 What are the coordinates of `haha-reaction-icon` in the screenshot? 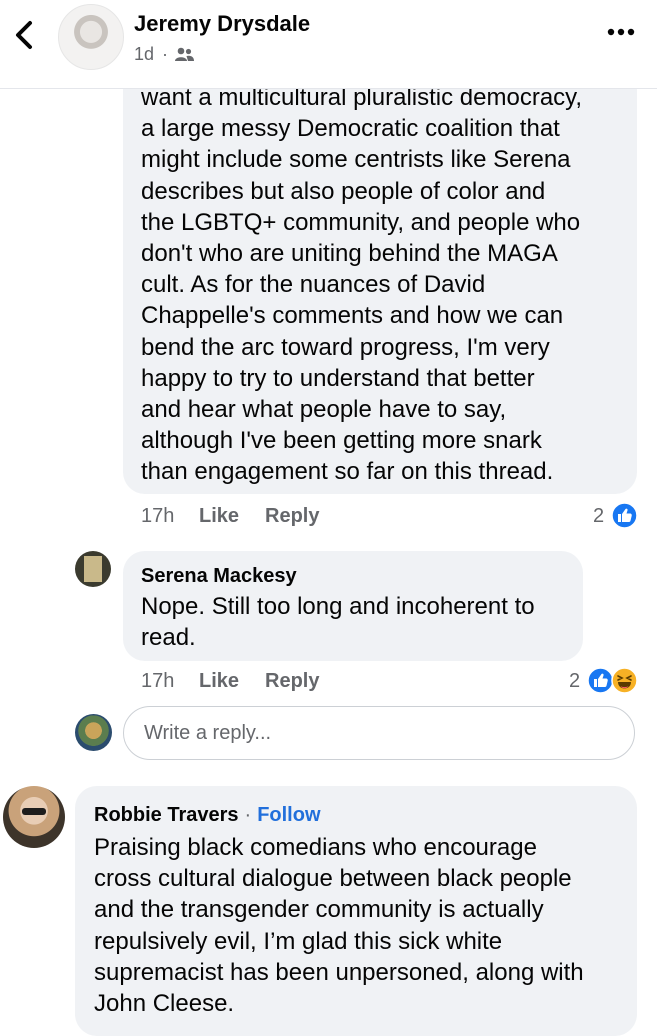 It's located at (624, 680).